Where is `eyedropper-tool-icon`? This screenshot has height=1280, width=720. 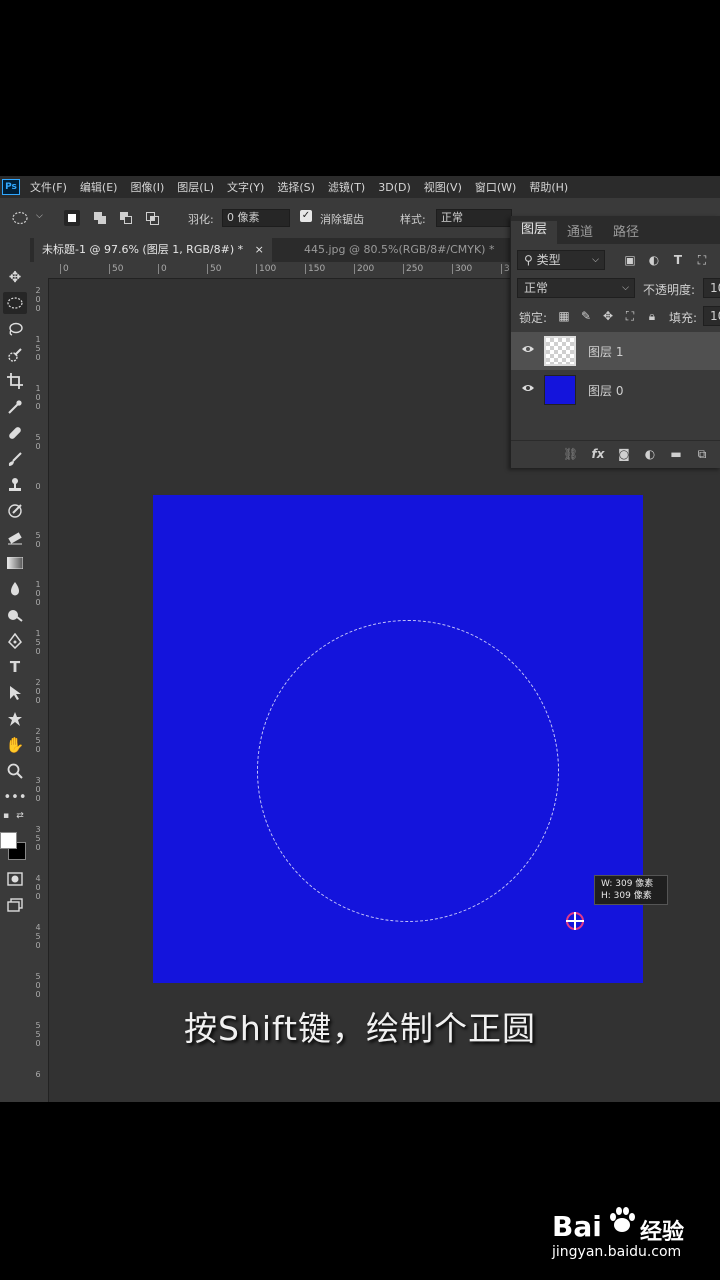
eyedropper-tool-icon is located at coordinates (15, 407).